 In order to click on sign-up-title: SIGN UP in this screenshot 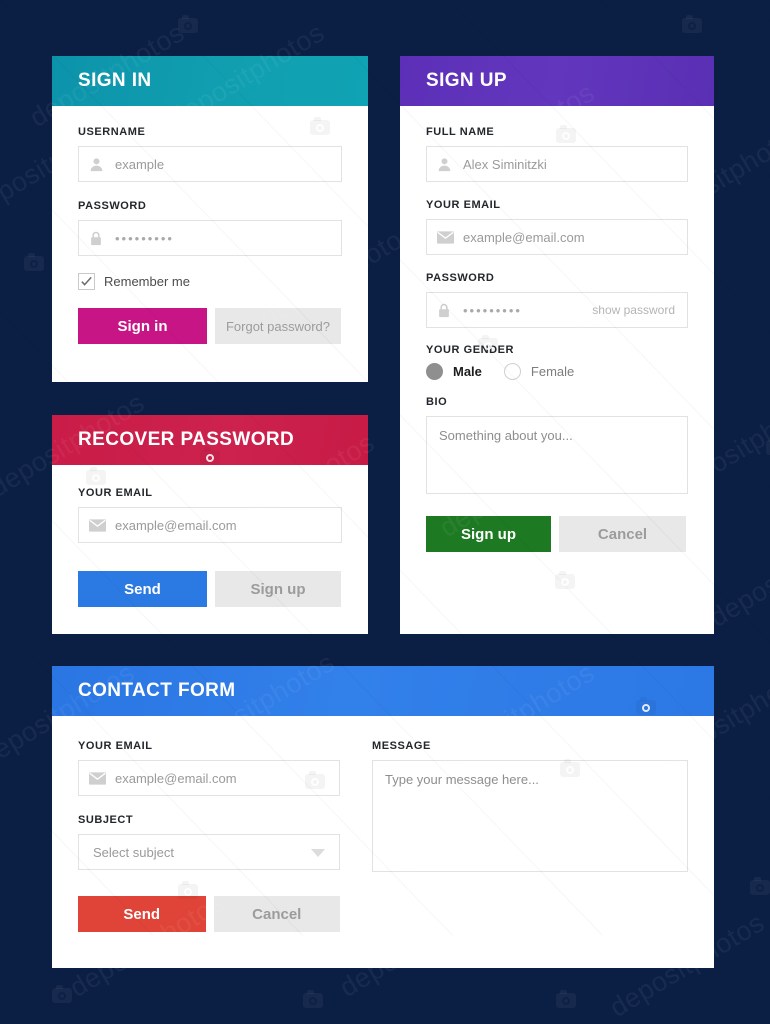, I will do `click(466, 80)`.